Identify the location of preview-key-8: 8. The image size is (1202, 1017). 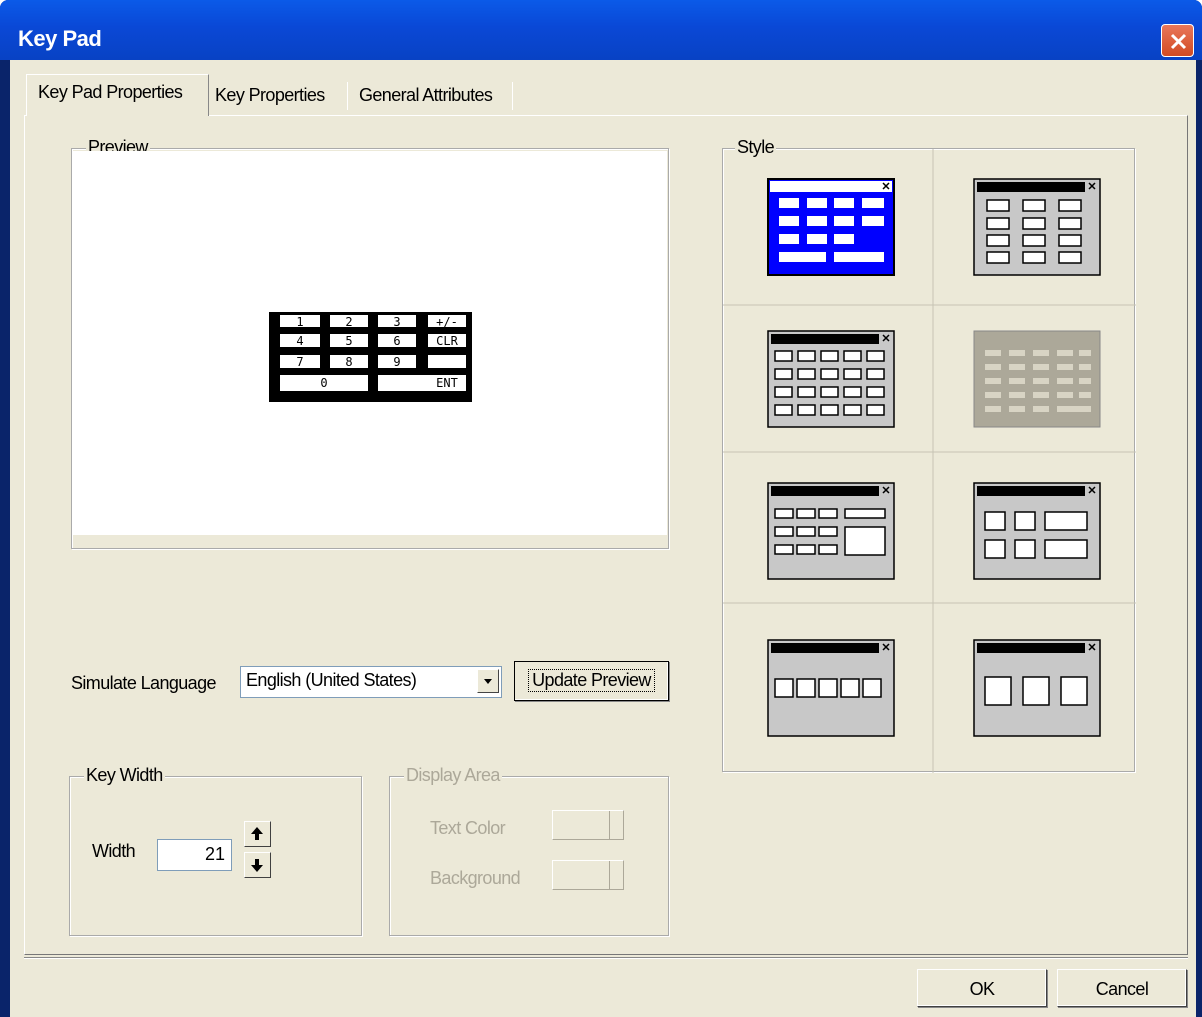
(348, 362).